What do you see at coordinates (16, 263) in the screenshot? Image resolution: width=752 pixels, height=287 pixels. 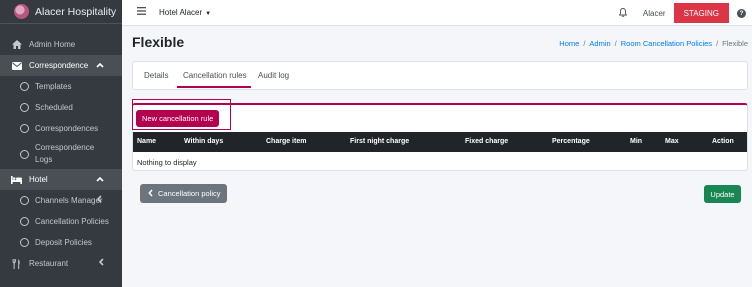 I see `utensils-icon` at bounding box center [16, 263].